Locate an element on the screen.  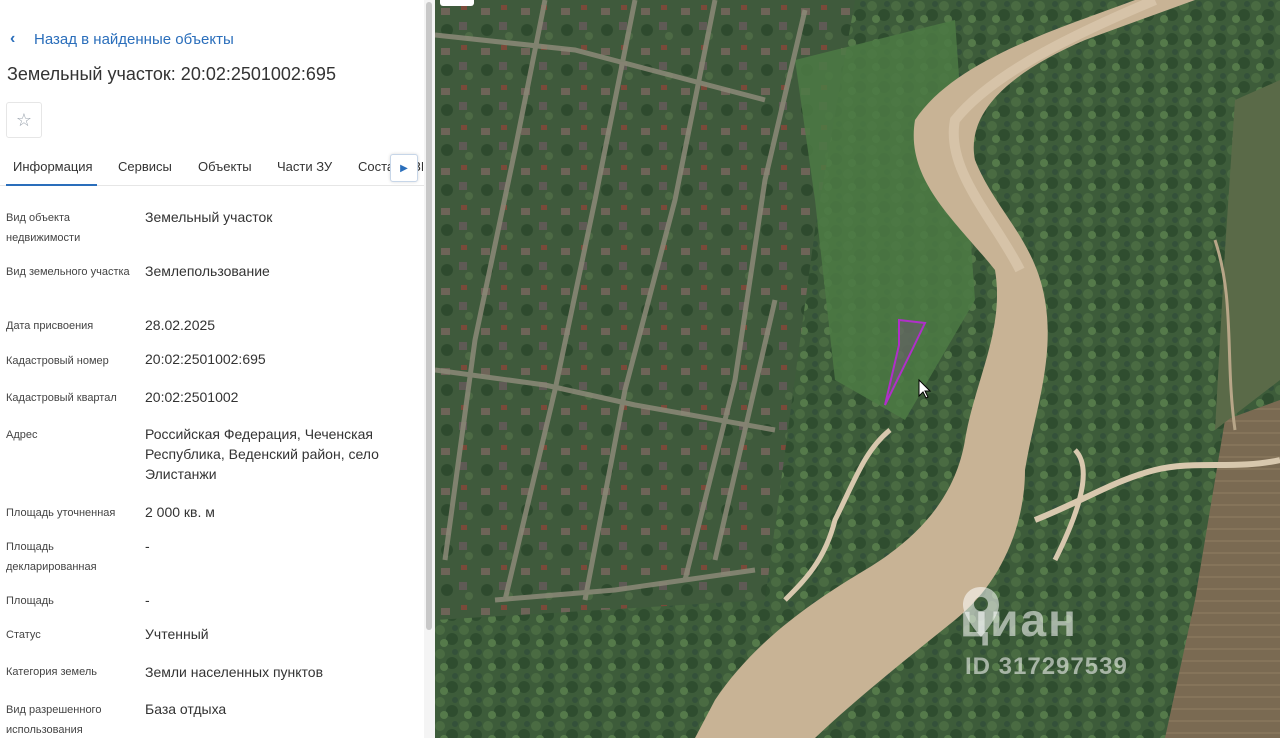
map-control is located at coordinates (457, 3).